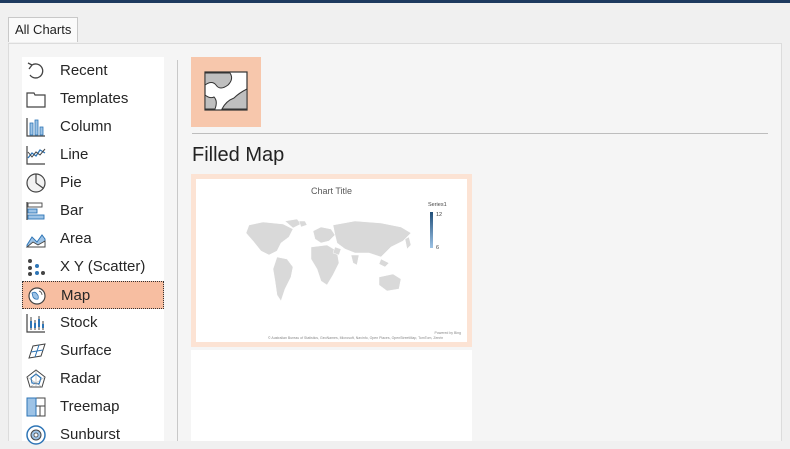  What do you see at coordinates (93, 155) in the screenshot?
I see `sidebar-item-line: Line` at bounding box center [93, 155].